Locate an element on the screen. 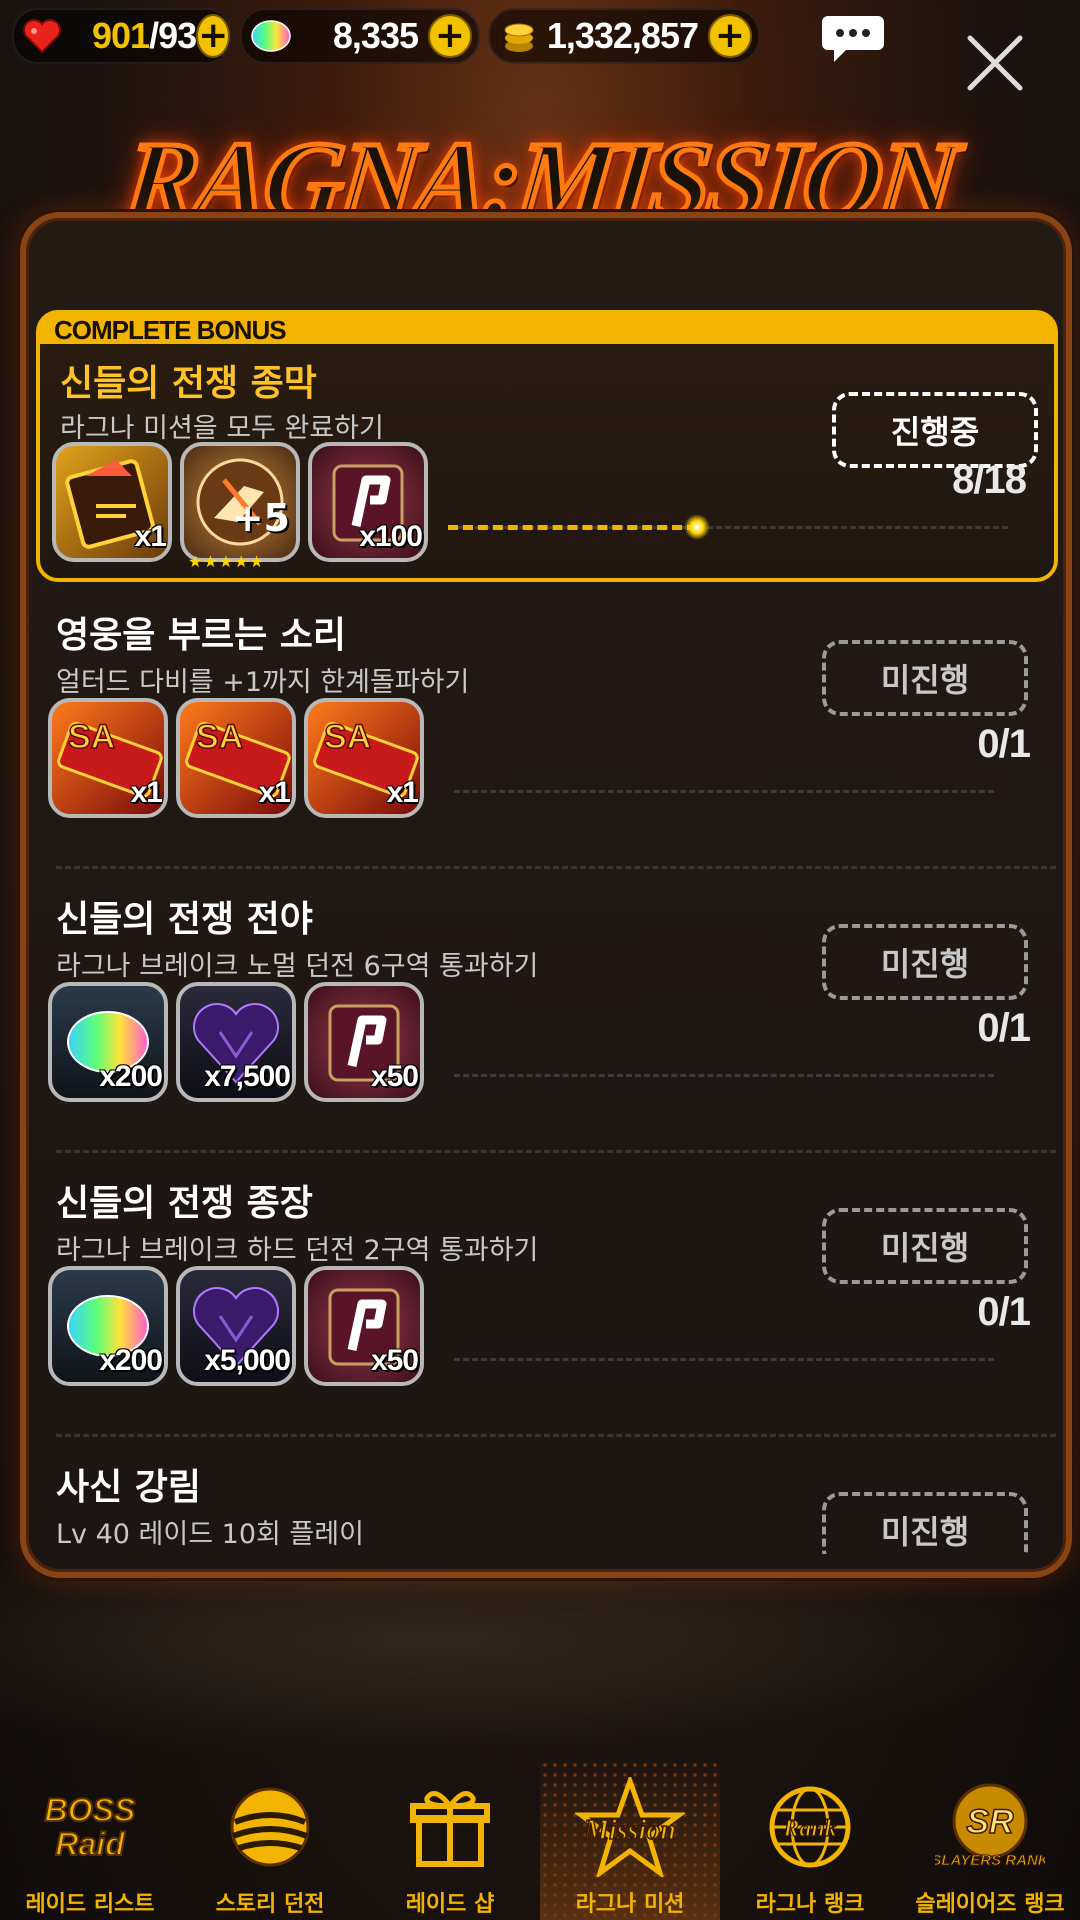 This screenshot has width=1080, height=1920. mission-star-icon: Mission is located at coordinates (630, 1827).